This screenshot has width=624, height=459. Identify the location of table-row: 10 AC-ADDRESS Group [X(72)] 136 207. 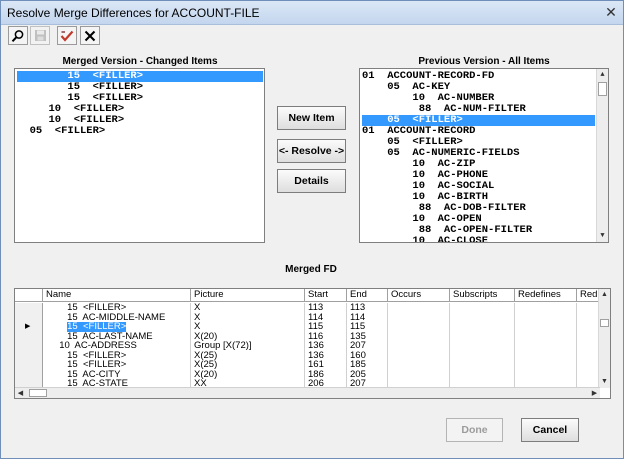
(307, 346).